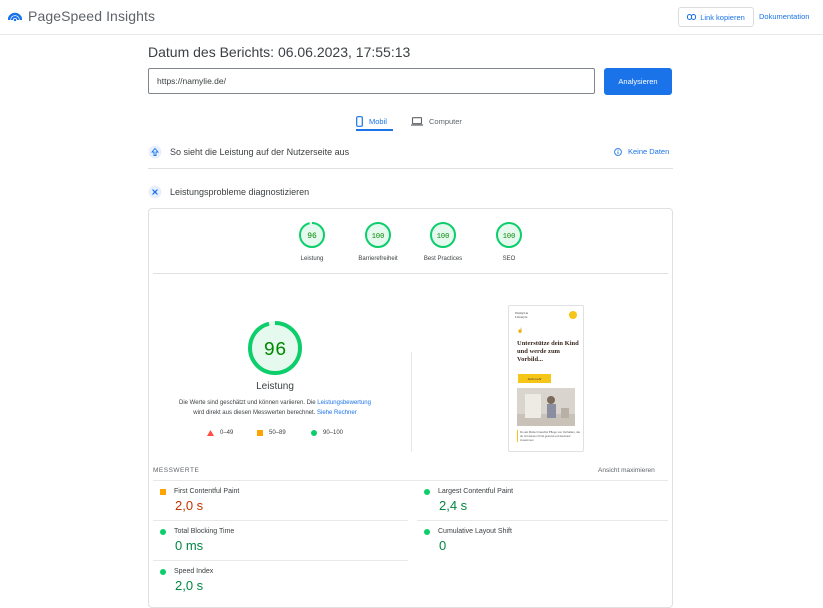 The width and height of the screenshot is (823, 608). I want to click on metric-name: Total Blocking Time, so click(204, 531).